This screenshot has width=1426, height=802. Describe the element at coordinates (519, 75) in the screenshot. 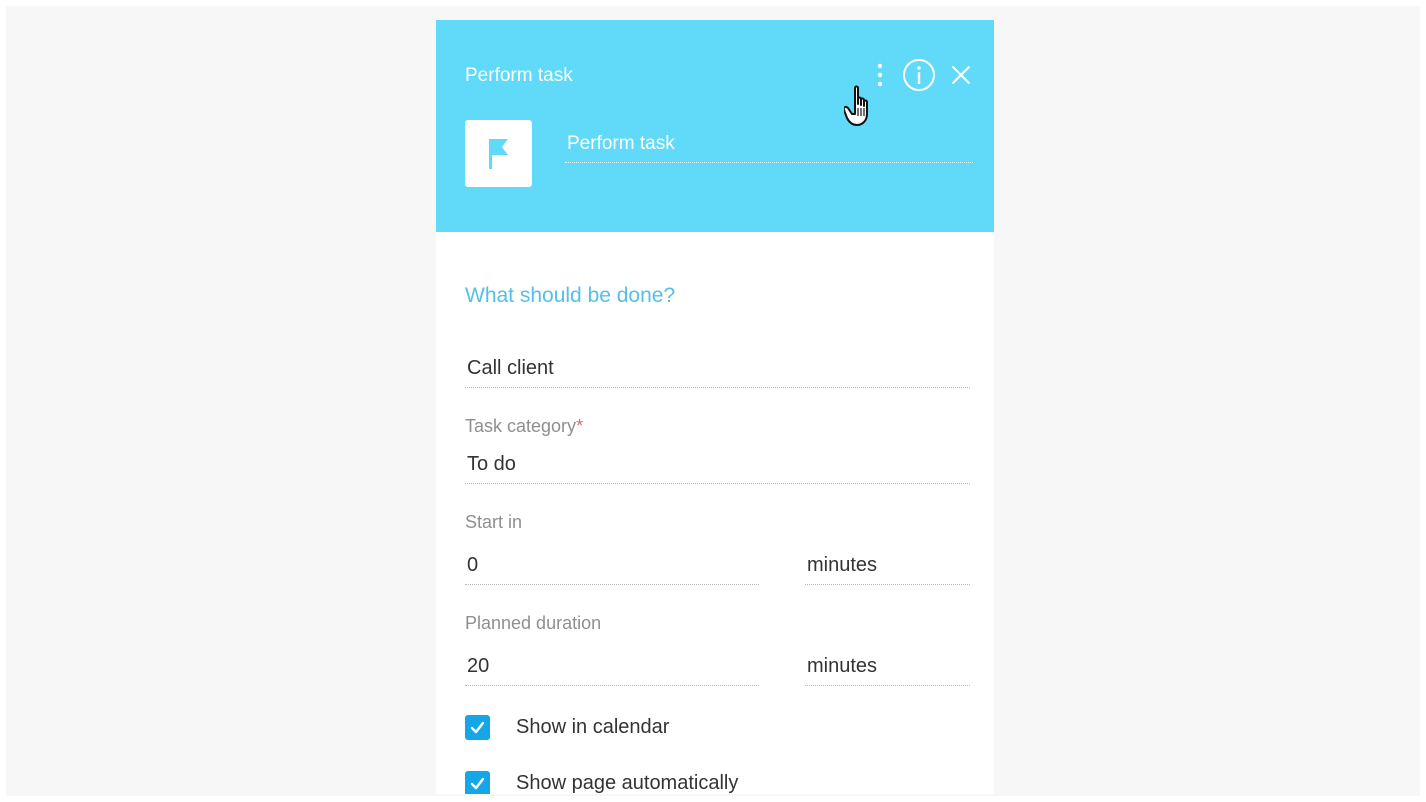

I see `panel-title: Perform task` at that location.